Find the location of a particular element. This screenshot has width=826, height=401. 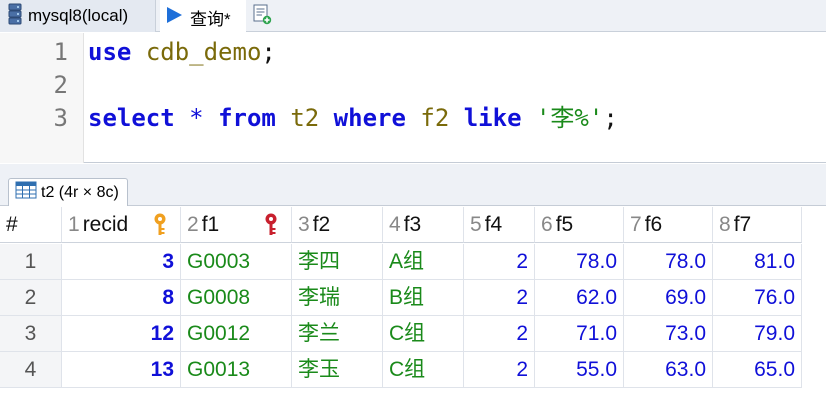

column-index: 1 is located at coordinates (74, 224).